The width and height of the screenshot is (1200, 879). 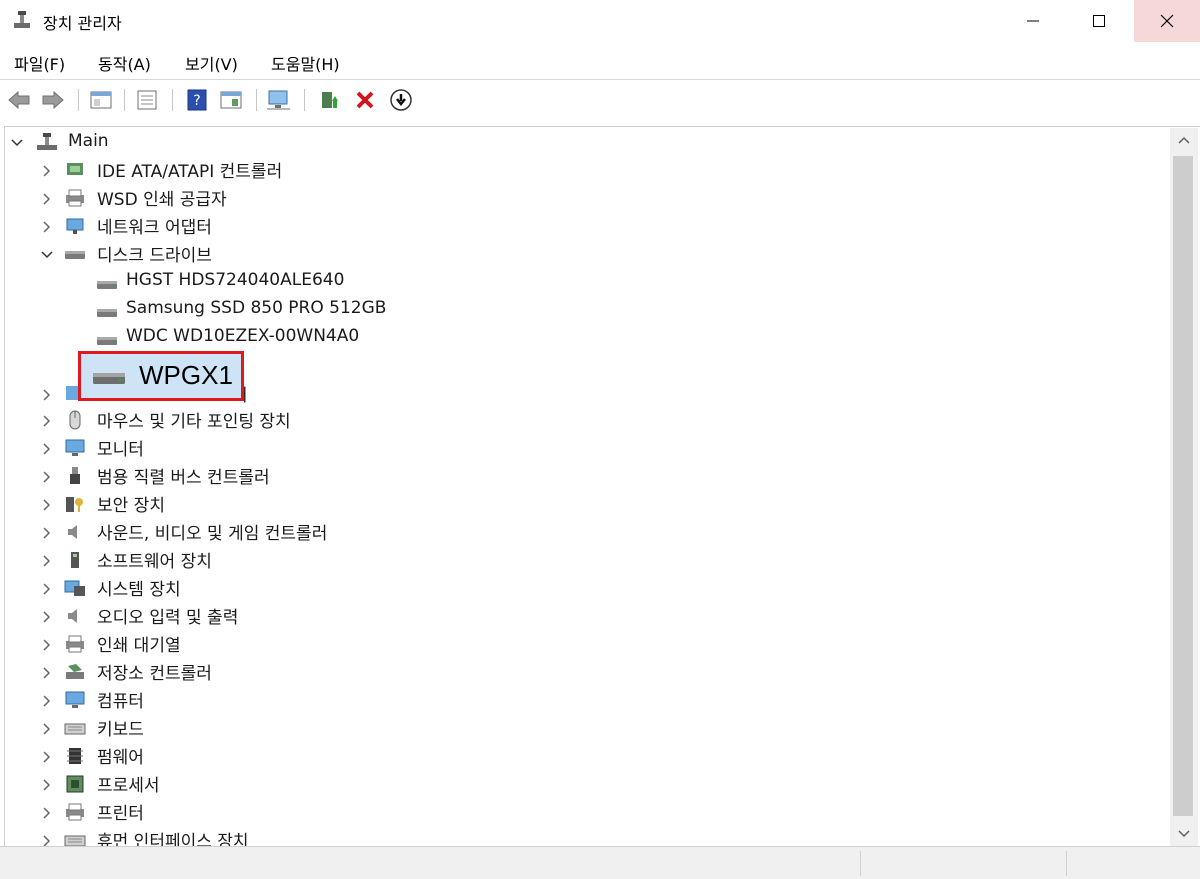 What do you see at coordinates (88, 141) in the screenshot?
I see `tree-root-label: Main` at bounding box center [88, 141].